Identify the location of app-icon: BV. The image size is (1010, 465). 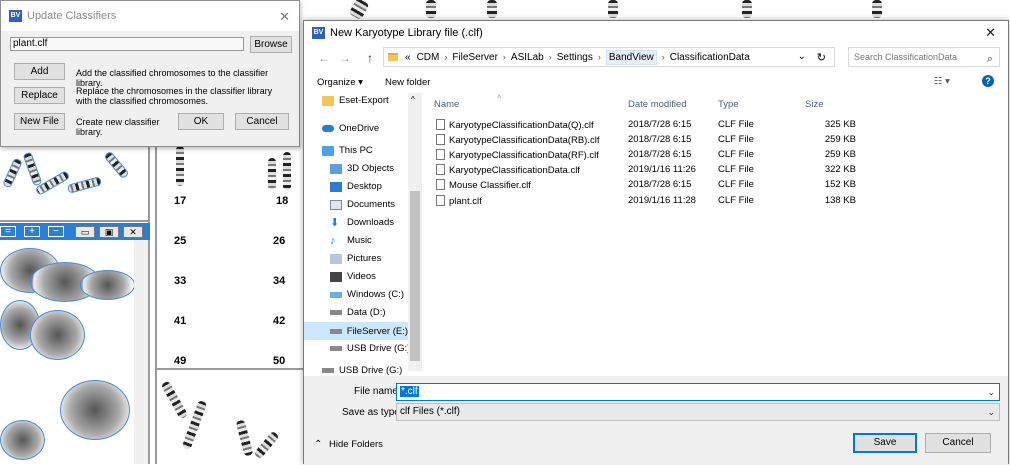
(15, 16).